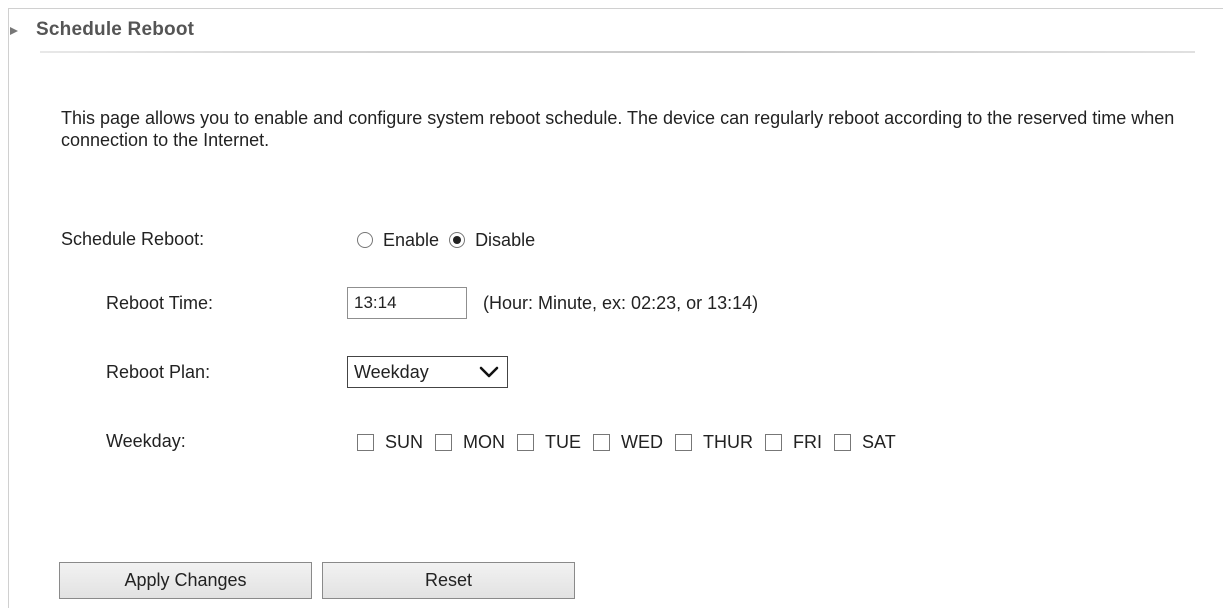 The height and width of the screenshot is (608, 1223). I want to click on tue-label: TUE, so click(563, 442).